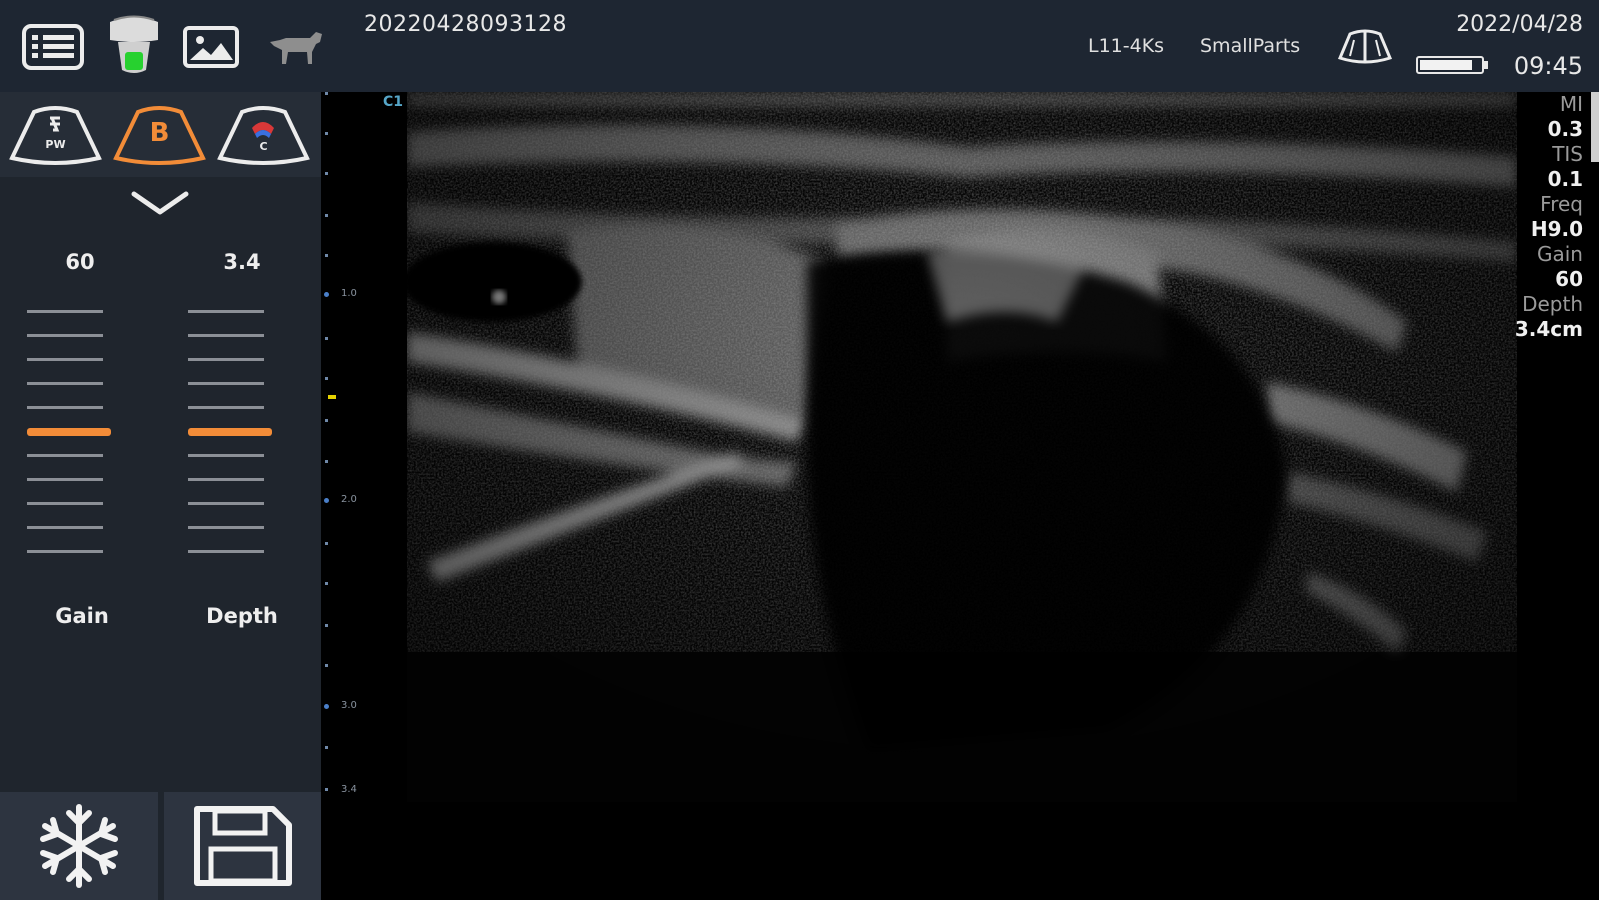 The height and width of the screenshot is (900, 1599). I want to click on pw-mode-icon, so click(55, 135).